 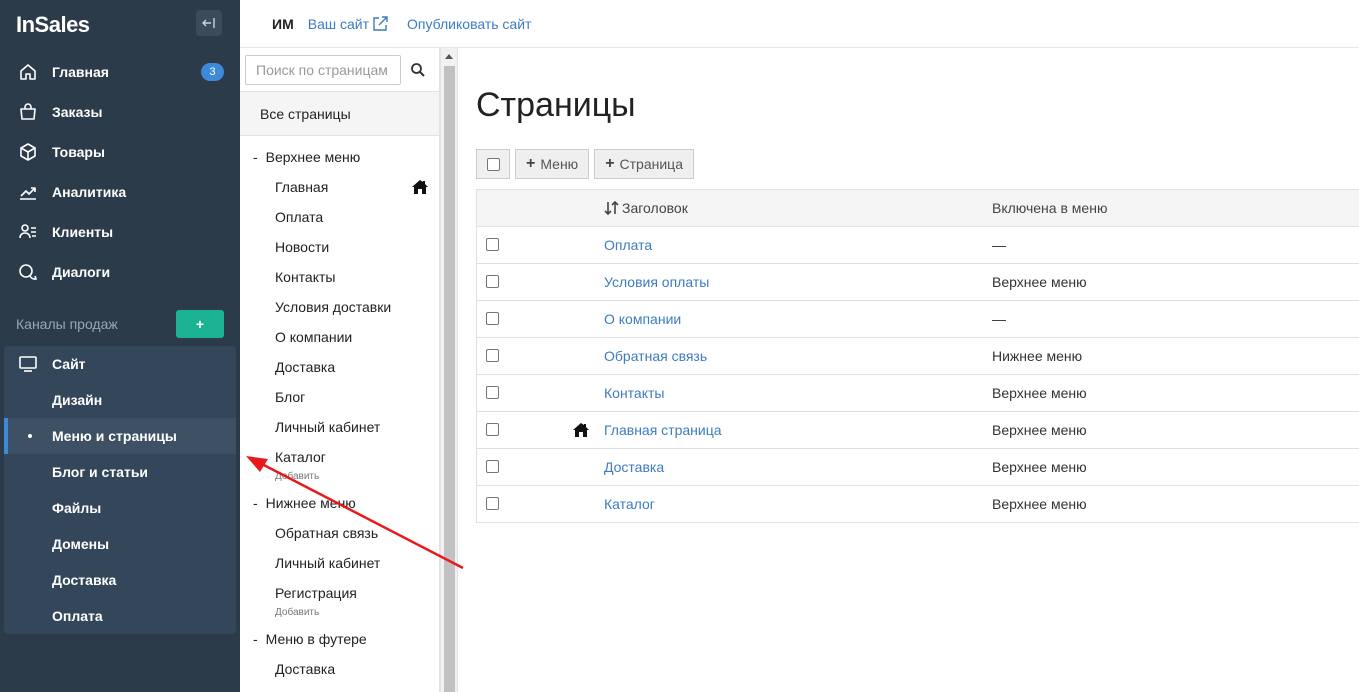 I want to click on collapse-icon, so click(x=208, y=23).